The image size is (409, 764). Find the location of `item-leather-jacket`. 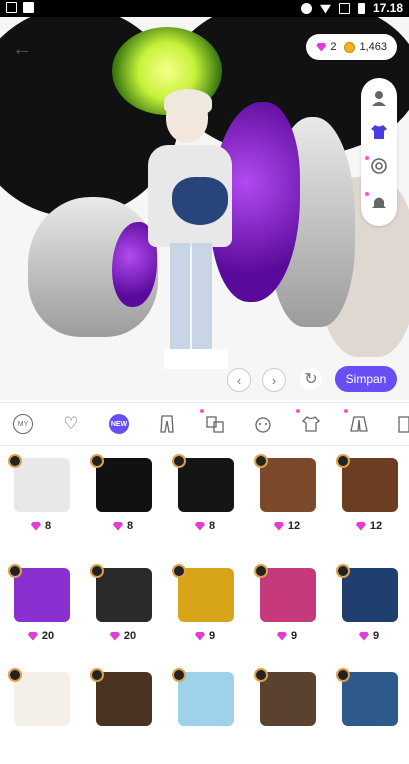

item-leather-jacket is located at coordinates (123, 714).